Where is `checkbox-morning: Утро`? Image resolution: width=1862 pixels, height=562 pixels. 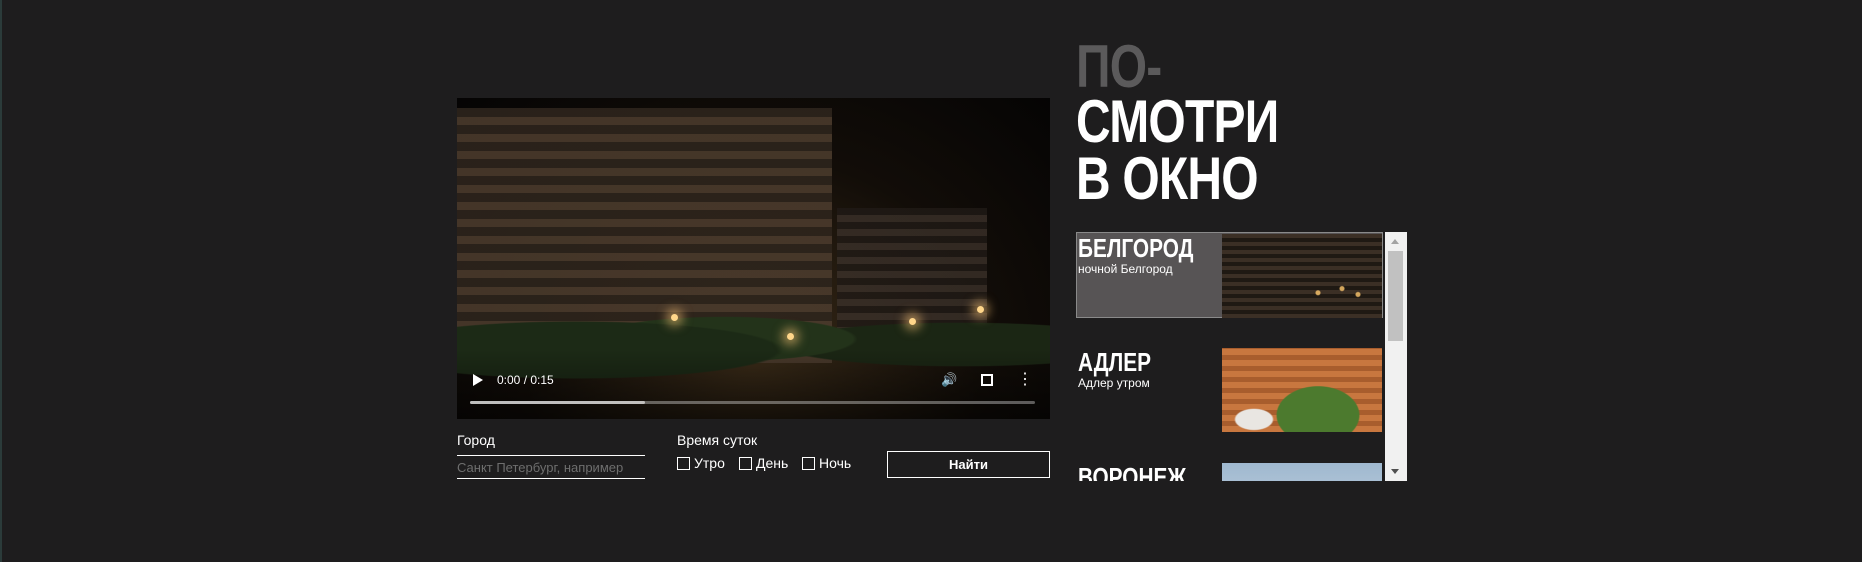 checkbox-morning: Утро is located at coordinates (701, 463).